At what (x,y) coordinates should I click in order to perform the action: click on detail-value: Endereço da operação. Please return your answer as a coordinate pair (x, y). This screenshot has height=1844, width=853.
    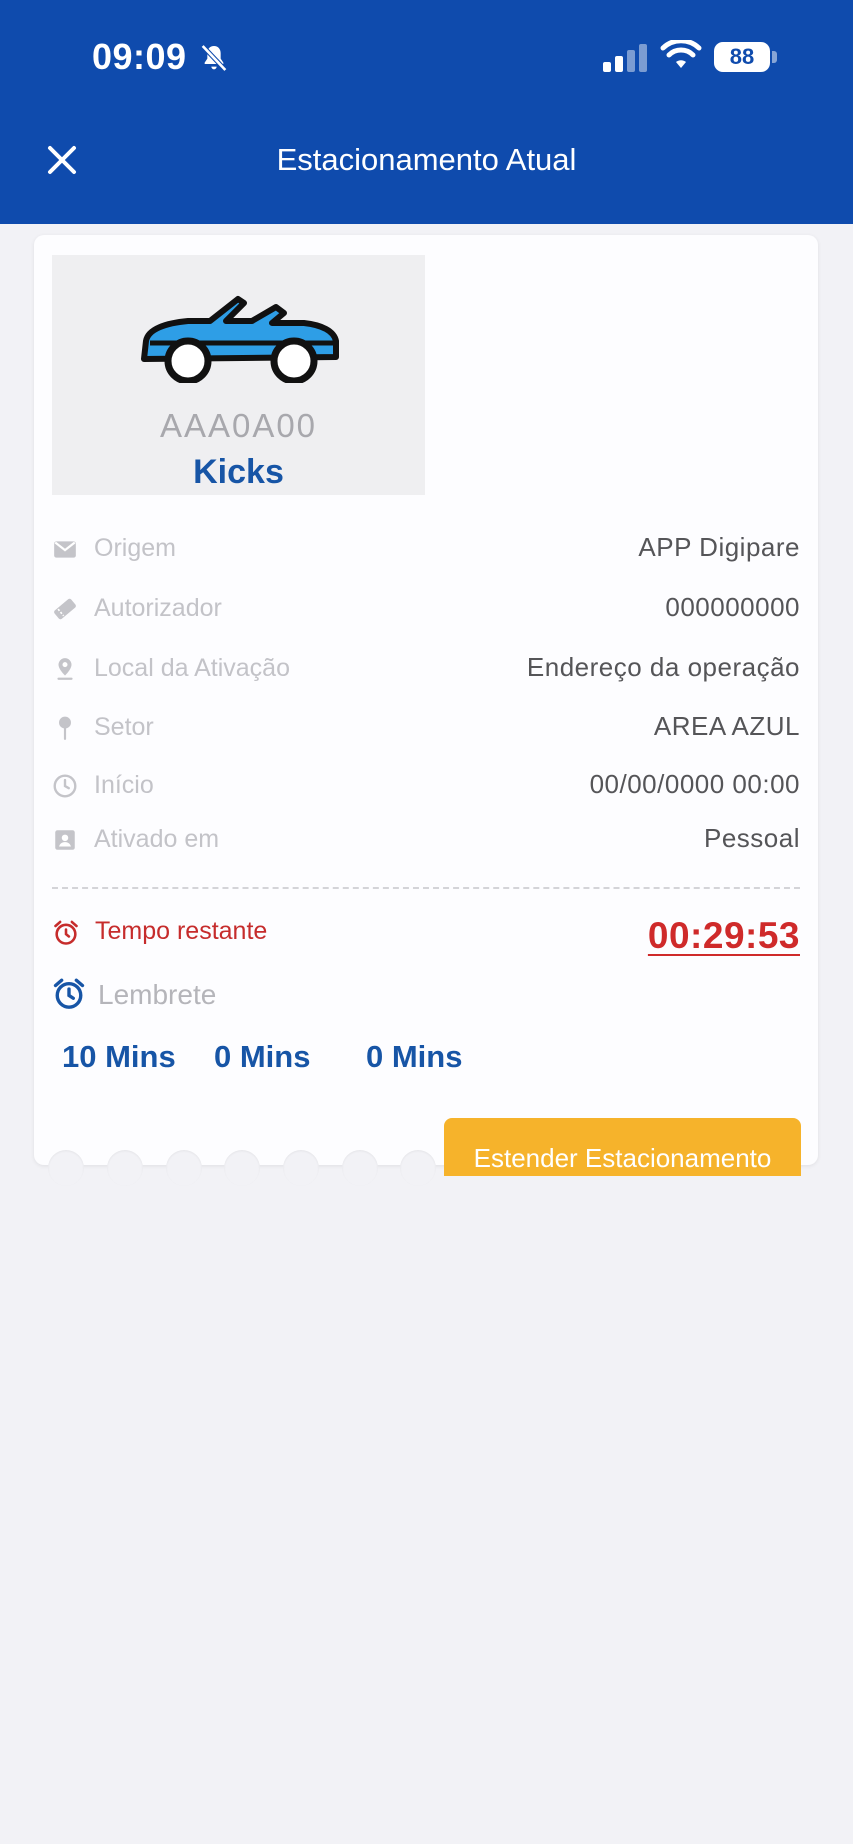
    Looking at the image, I should click on (663, 667).